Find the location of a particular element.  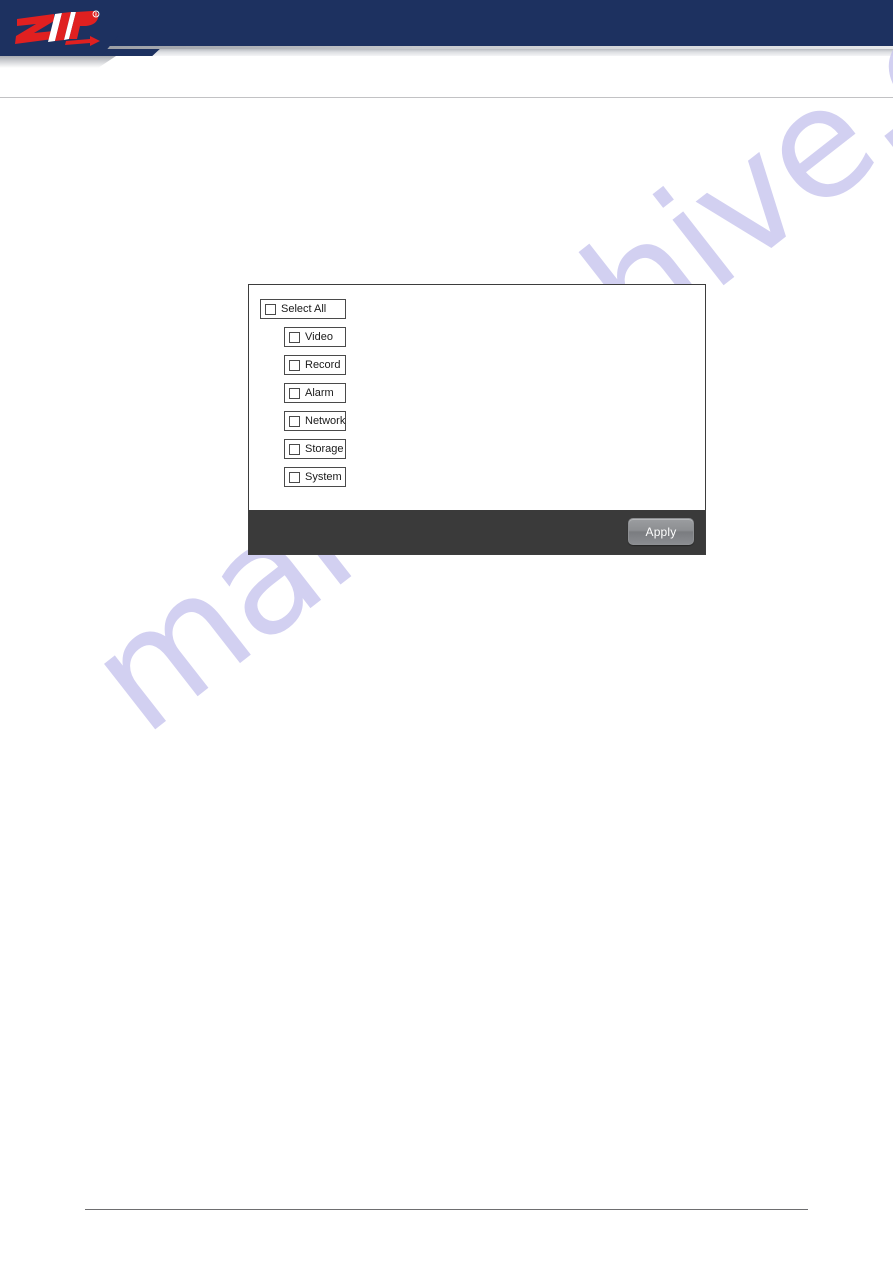

dialog-body: Select All Video Record Alarm Network St is located at coordinates (477, 397).